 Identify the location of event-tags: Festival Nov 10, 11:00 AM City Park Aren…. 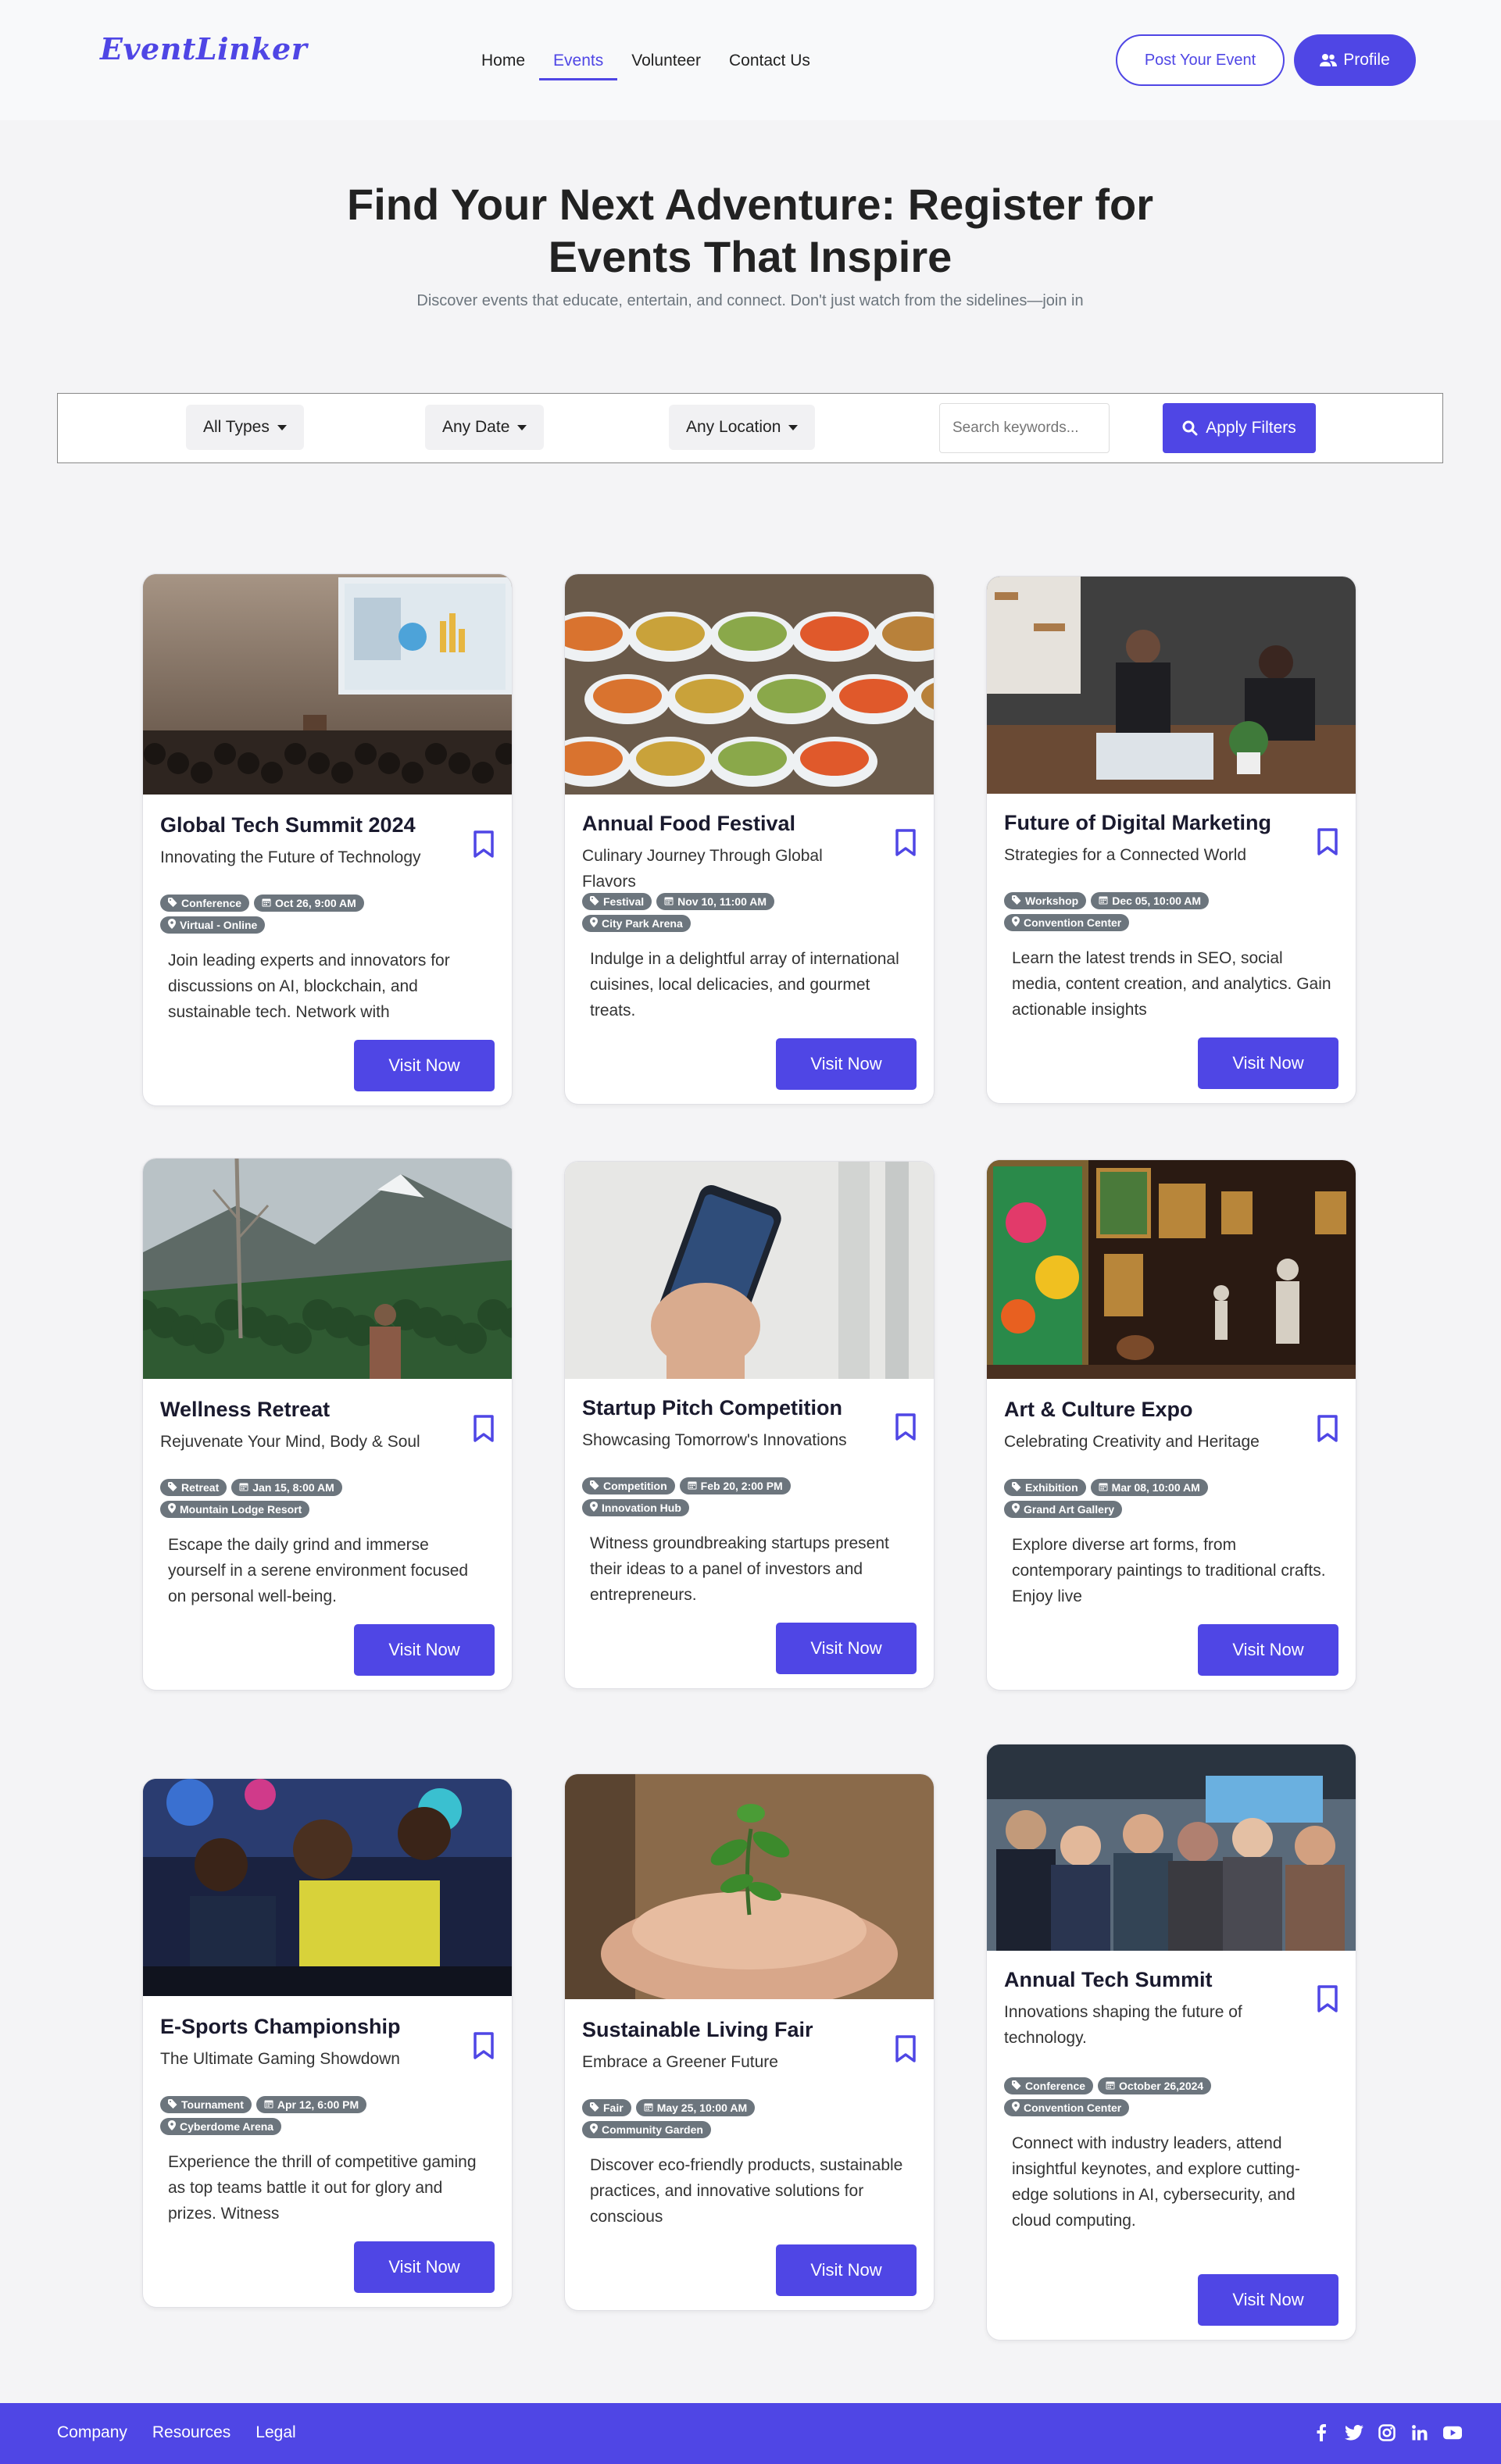
(750, 915).